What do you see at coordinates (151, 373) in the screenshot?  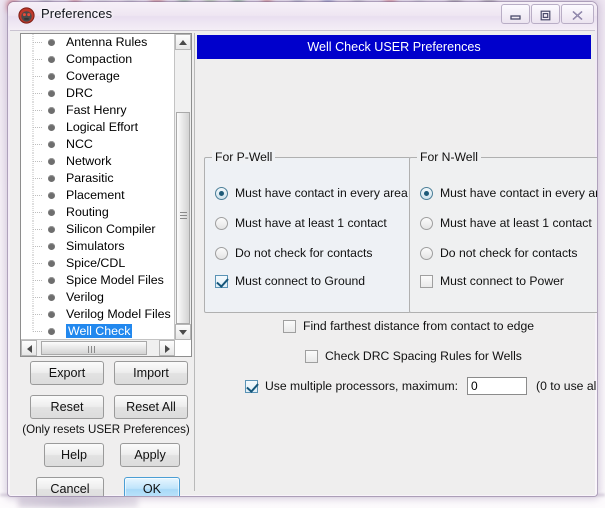 I see `import-button: Import` at bounding box center [151, 373].